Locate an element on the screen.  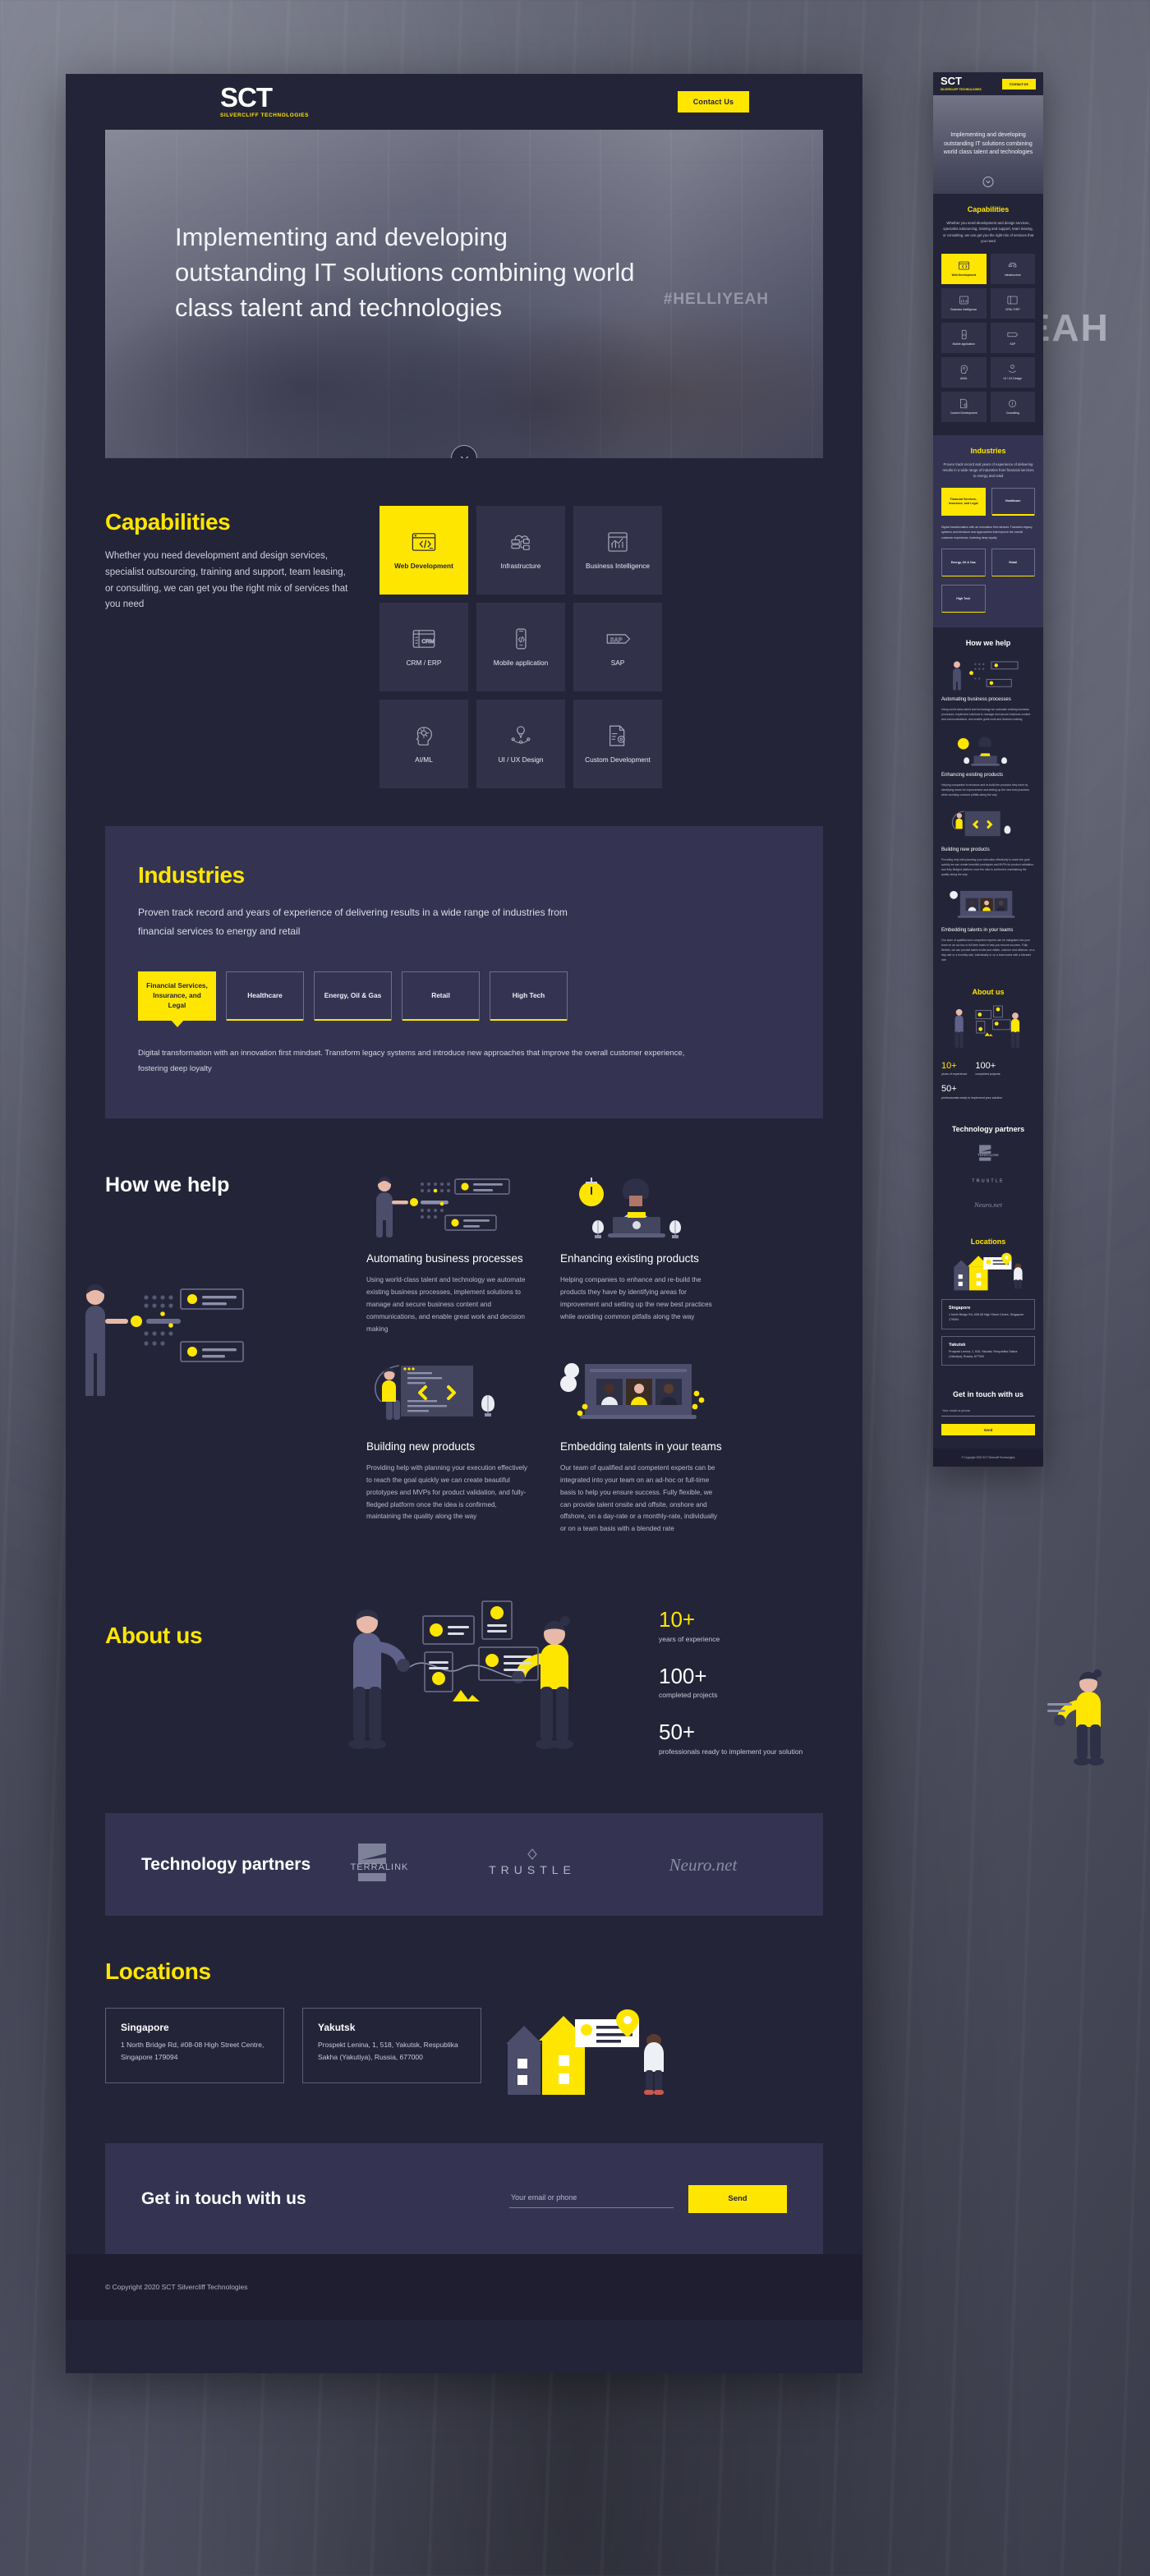
capability-tile-business-intelligence: Business Intelligence is located at coordinates (617, 550).